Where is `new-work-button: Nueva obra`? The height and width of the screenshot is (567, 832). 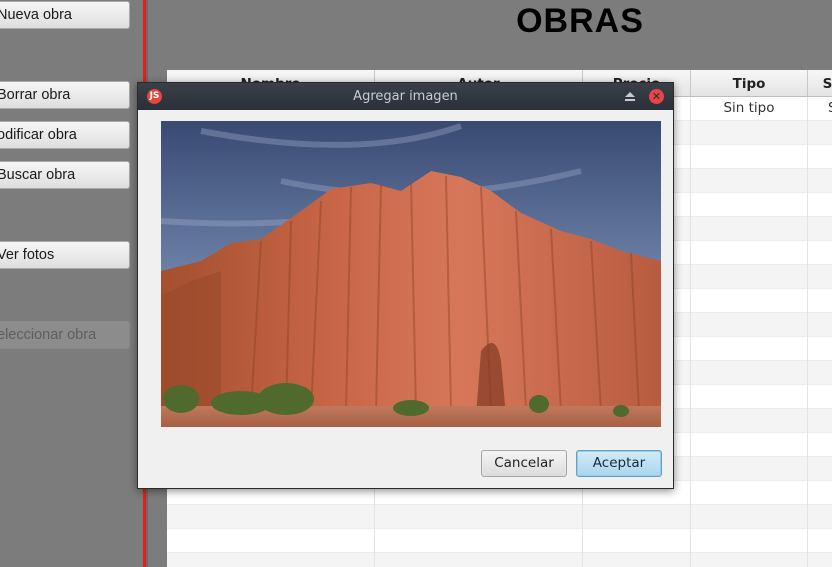
new-work-button: Nueva obra is located at coordinates (65, 15).